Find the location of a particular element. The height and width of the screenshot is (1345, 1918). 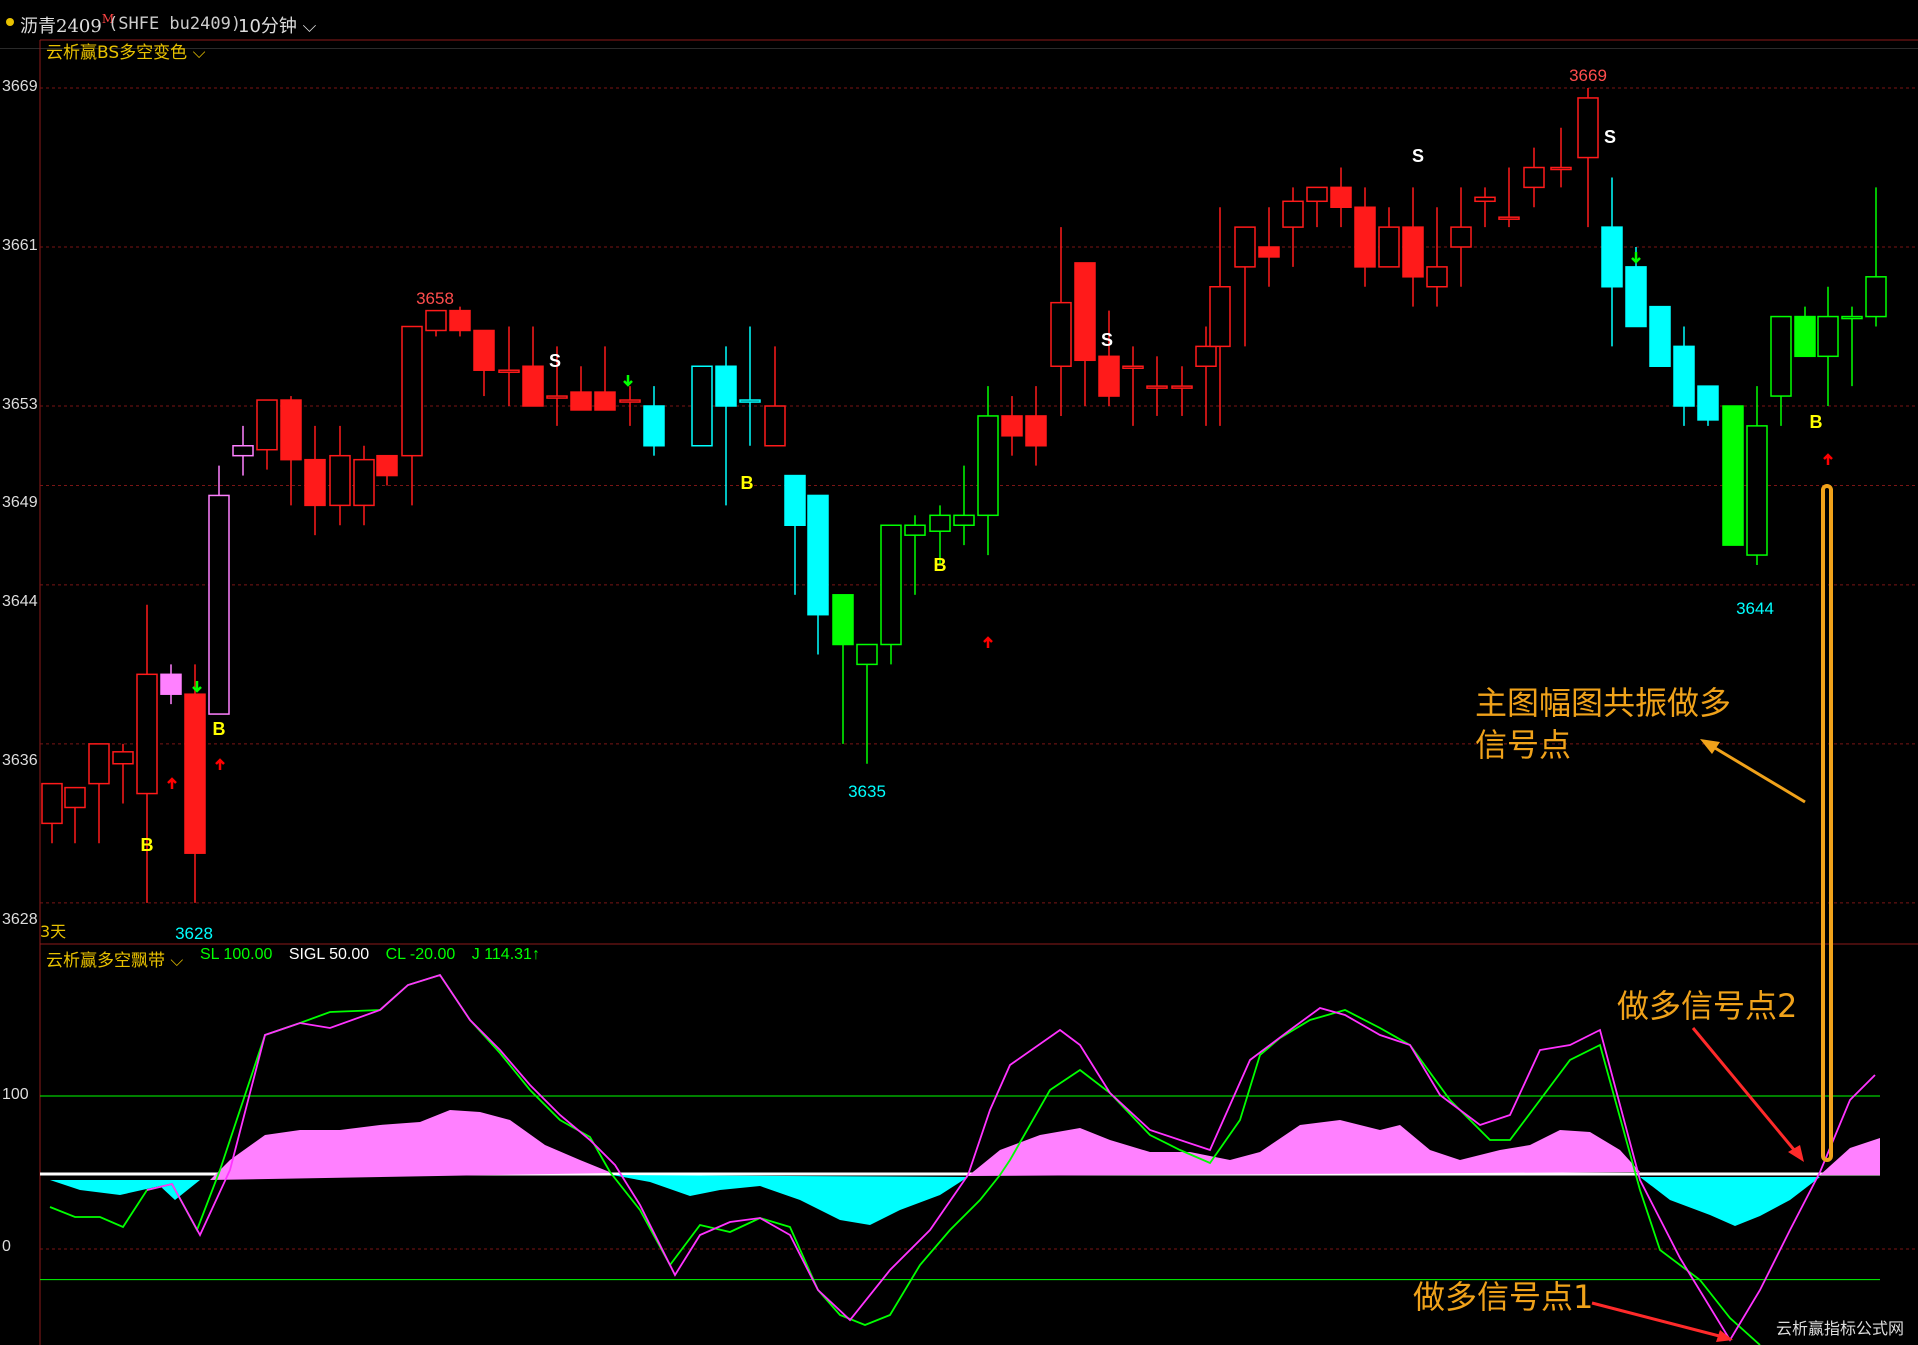

param-j: J 114.31↑ is located at coordinates (505, 954).